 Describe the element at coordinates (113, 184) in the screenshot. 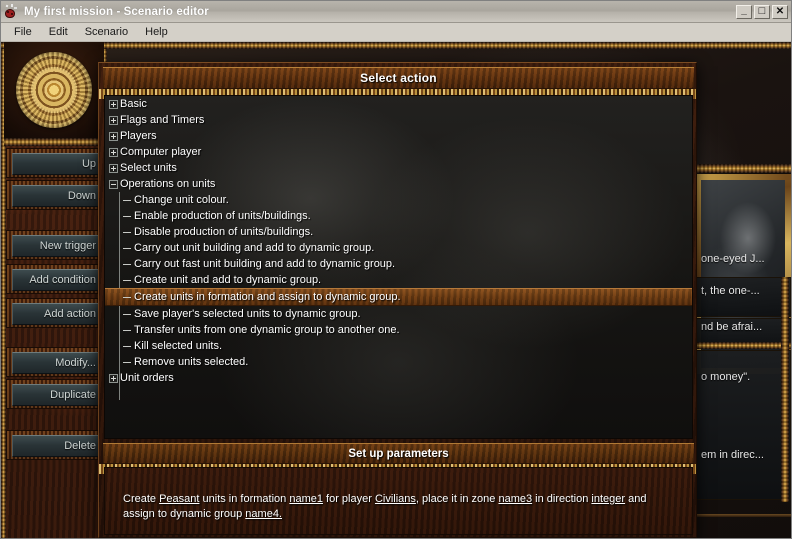

I see `collapse-minus-icon` at that location.